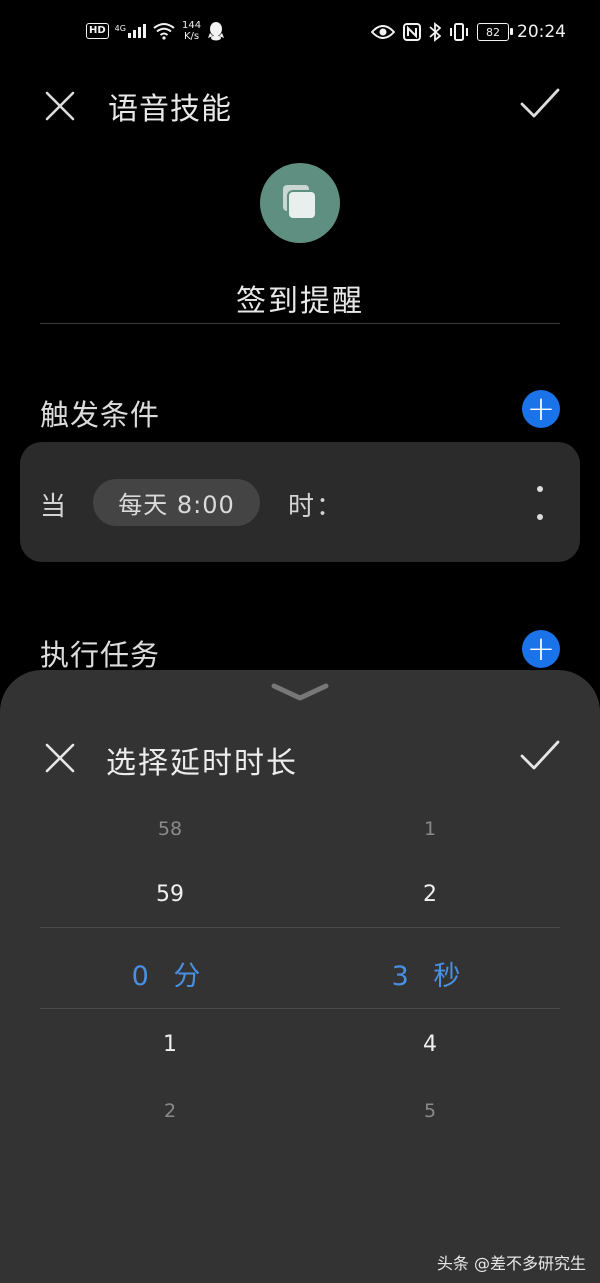  Describe the element at coordinates (459, 32) in the screenshot. I see `vibrate-icon` at that location.